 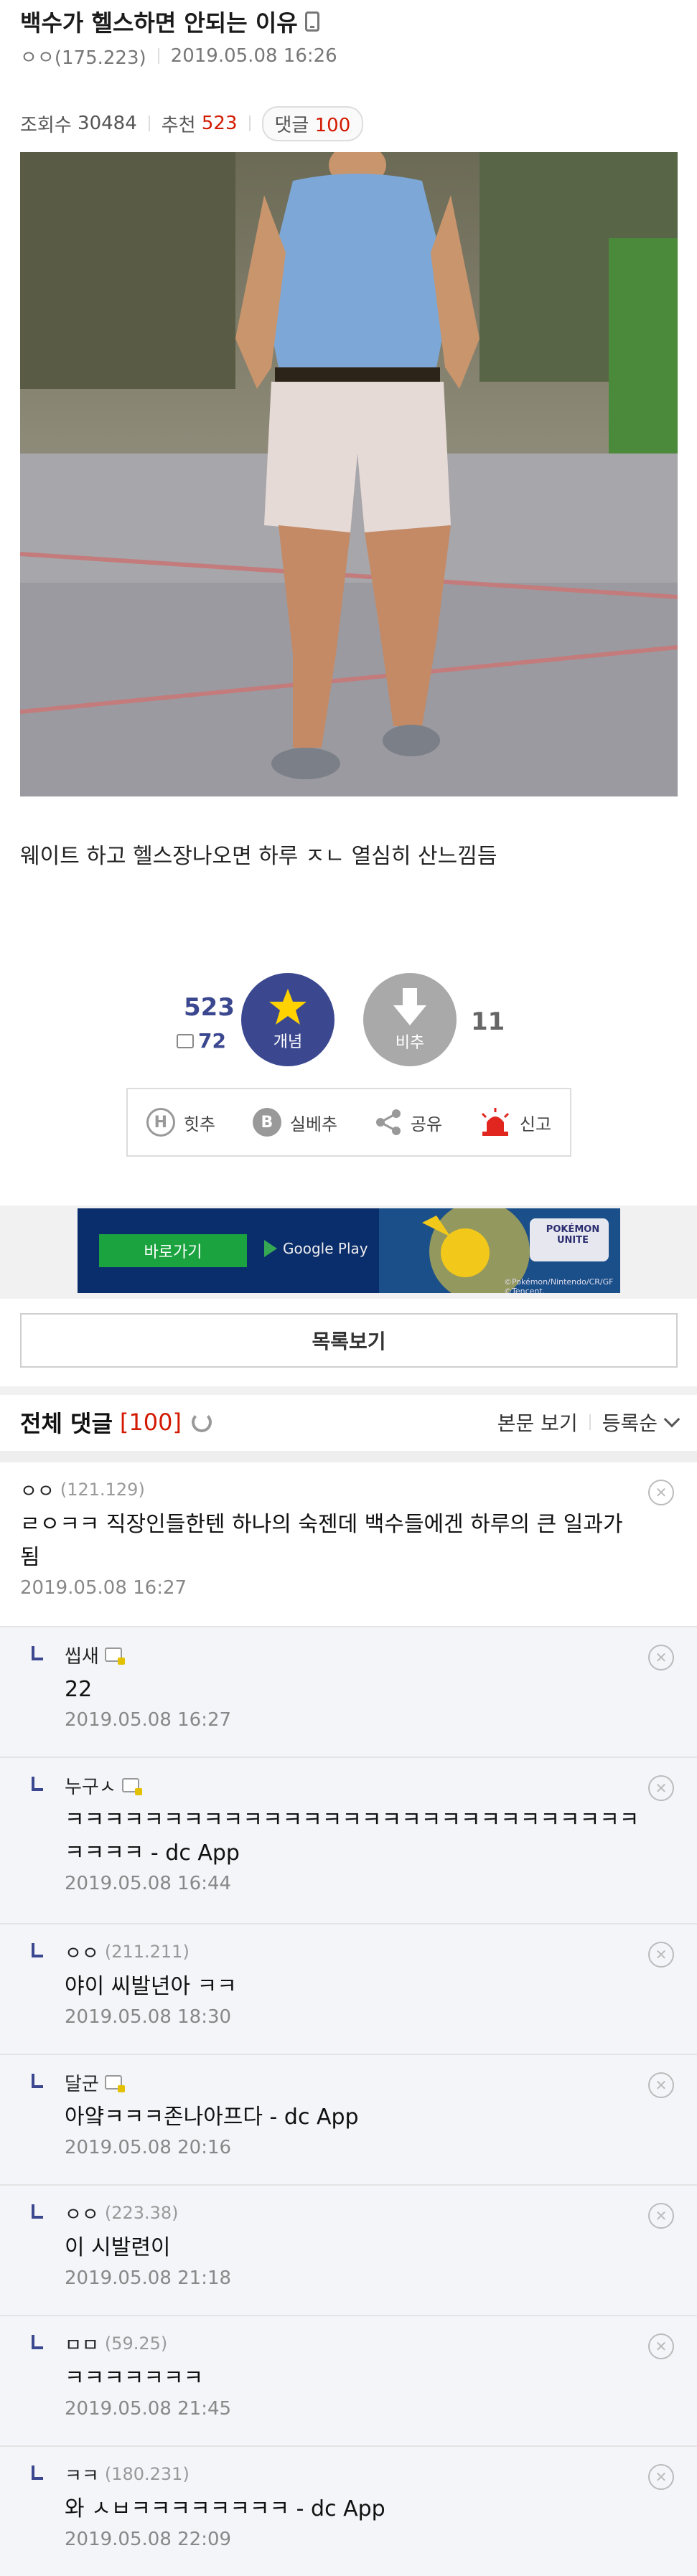 I want to click on vote-area: 523 72 개념 비추 11, so click(x=348, y=1022).